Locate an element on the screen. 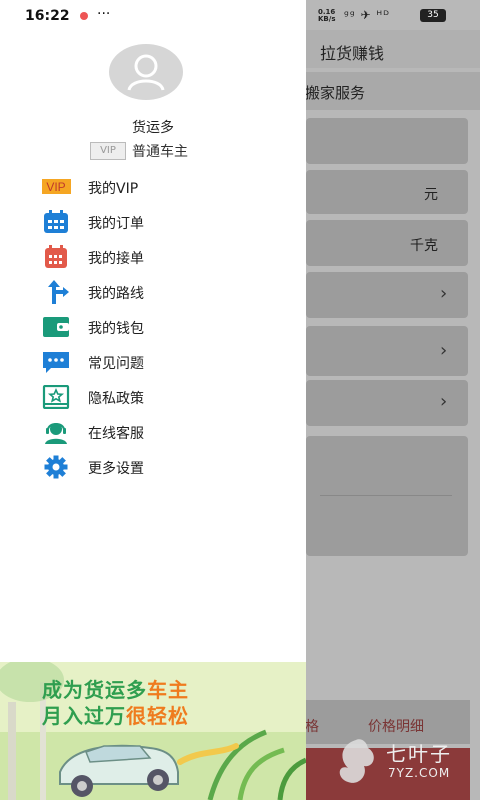  avatar is located at coordinates (146, 72).